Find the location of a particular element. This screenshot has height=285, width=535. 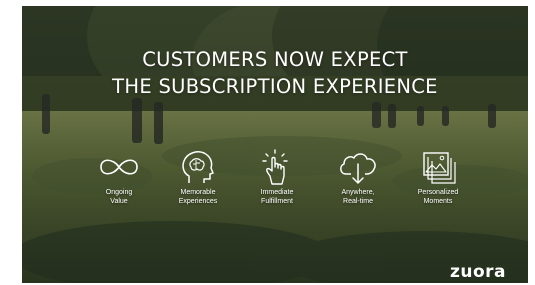

feature-label-line-1: Immediate is located at coordinates (277, 192).